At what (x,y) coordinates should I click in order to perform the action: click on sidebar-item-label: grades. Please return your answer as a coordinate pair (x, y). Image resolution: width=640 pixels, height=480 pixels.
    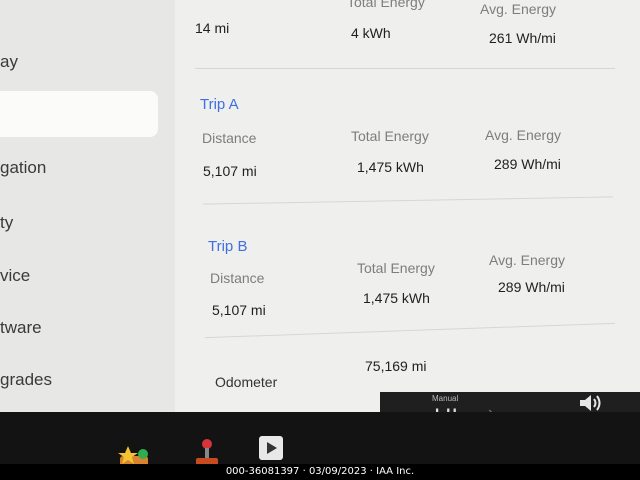
    Looking at the image, I should click on (26, 379).